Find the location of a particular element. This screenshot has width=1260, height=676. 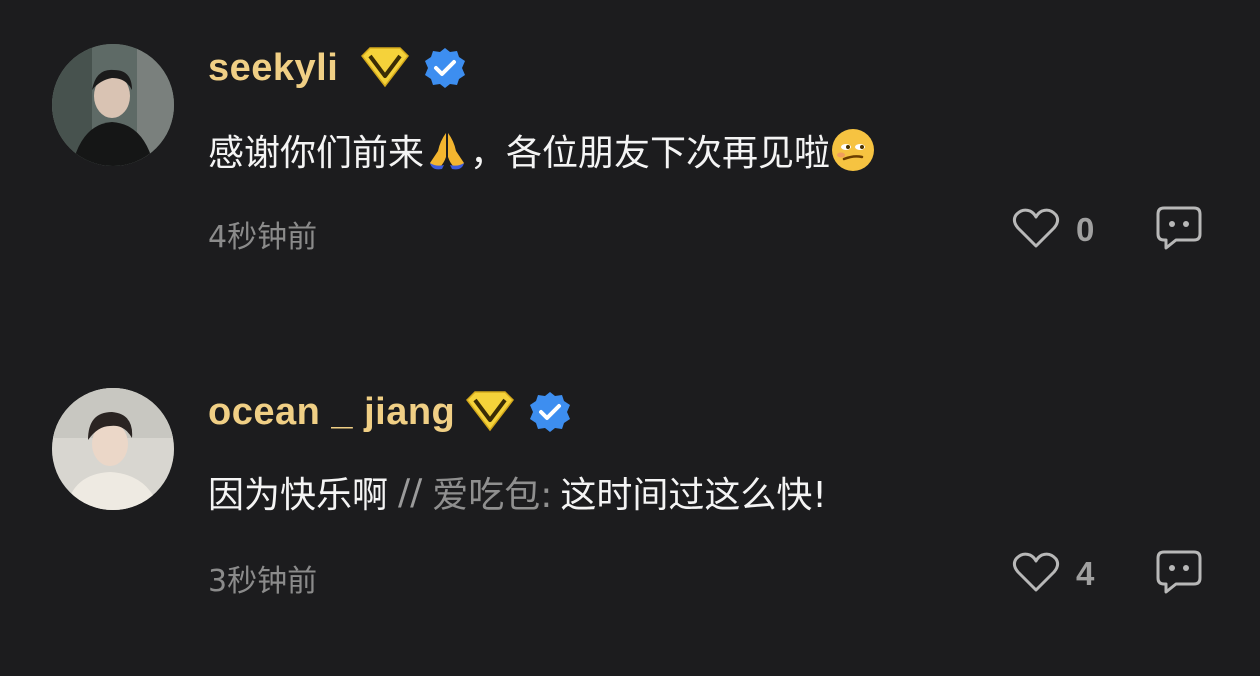

name-row: ocean _ jiang is located at coordinates (389, 412).